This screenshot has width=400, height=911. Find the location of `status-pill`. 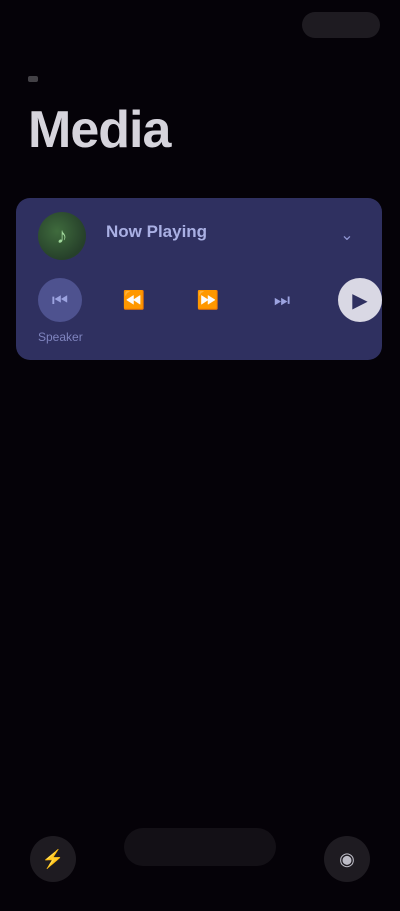

status-pill is located at coordinates (341, 25).